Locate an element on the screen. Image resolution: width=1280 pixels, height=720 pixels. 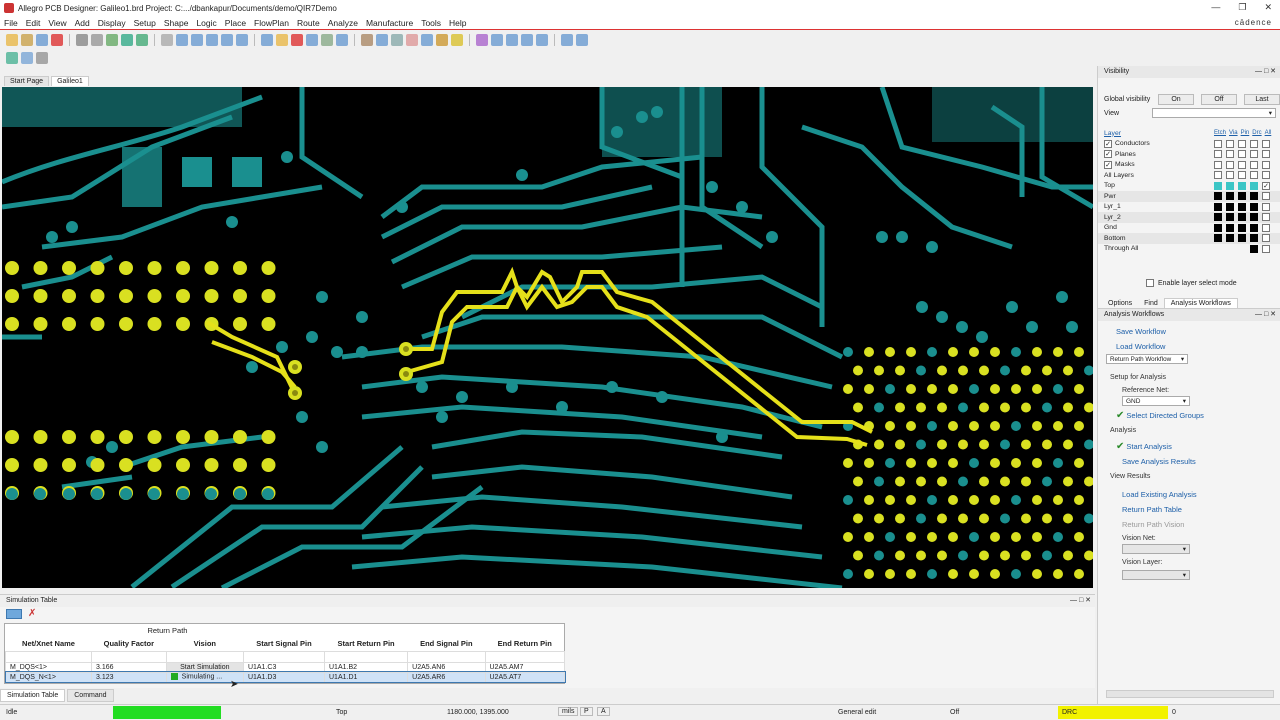
tab-find: Find is located at coordinates (1151, 303).